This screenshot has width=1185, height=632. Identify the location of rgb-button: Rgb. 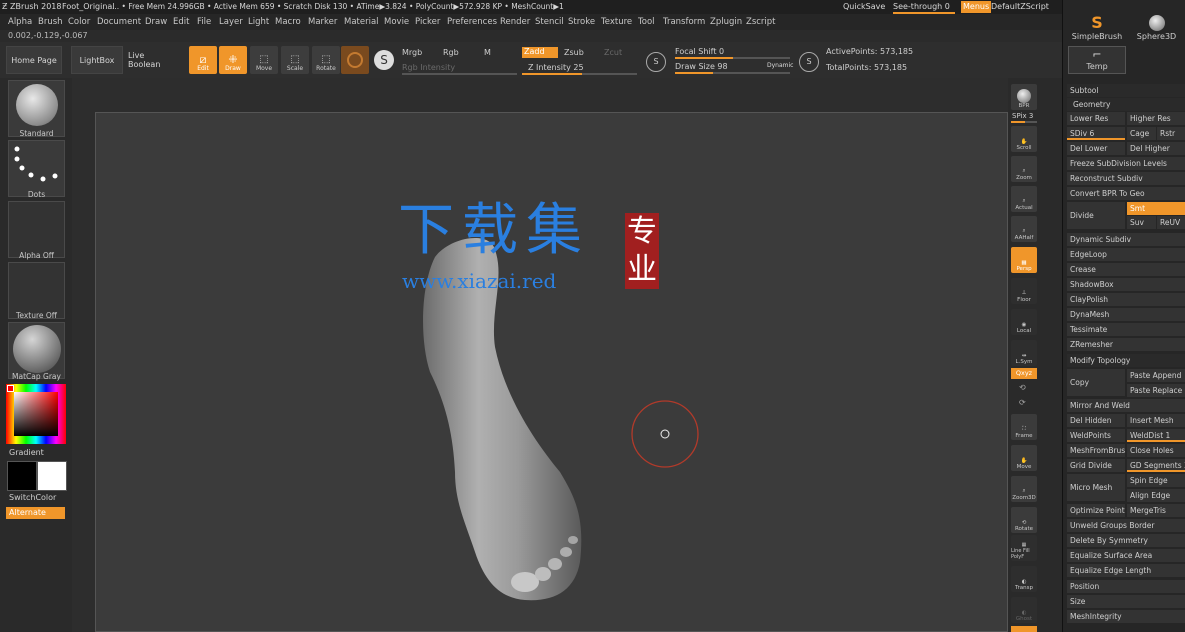
(451, 52).